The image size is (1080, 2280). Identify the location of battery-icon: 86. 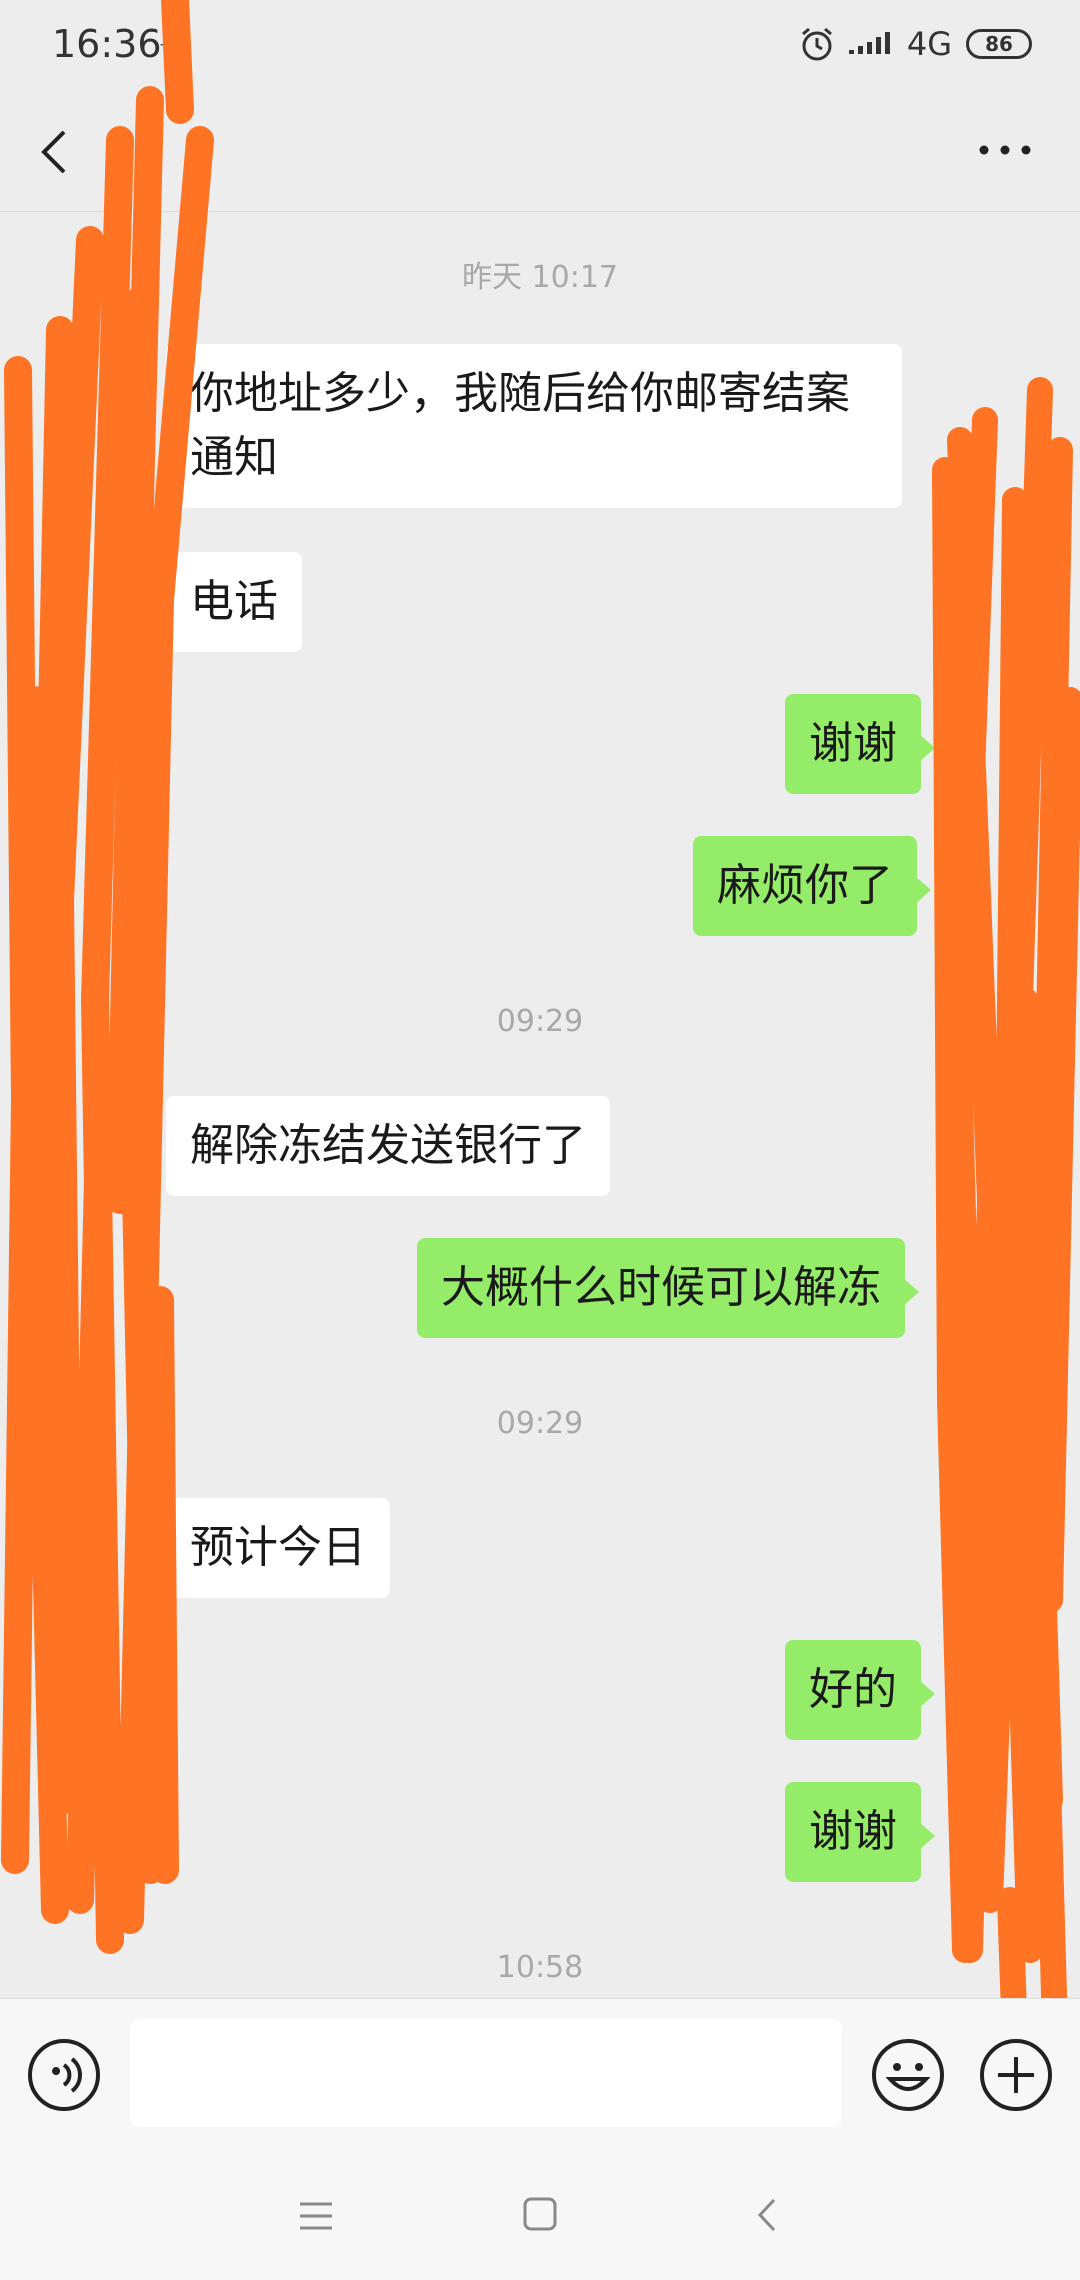
(999, 44).